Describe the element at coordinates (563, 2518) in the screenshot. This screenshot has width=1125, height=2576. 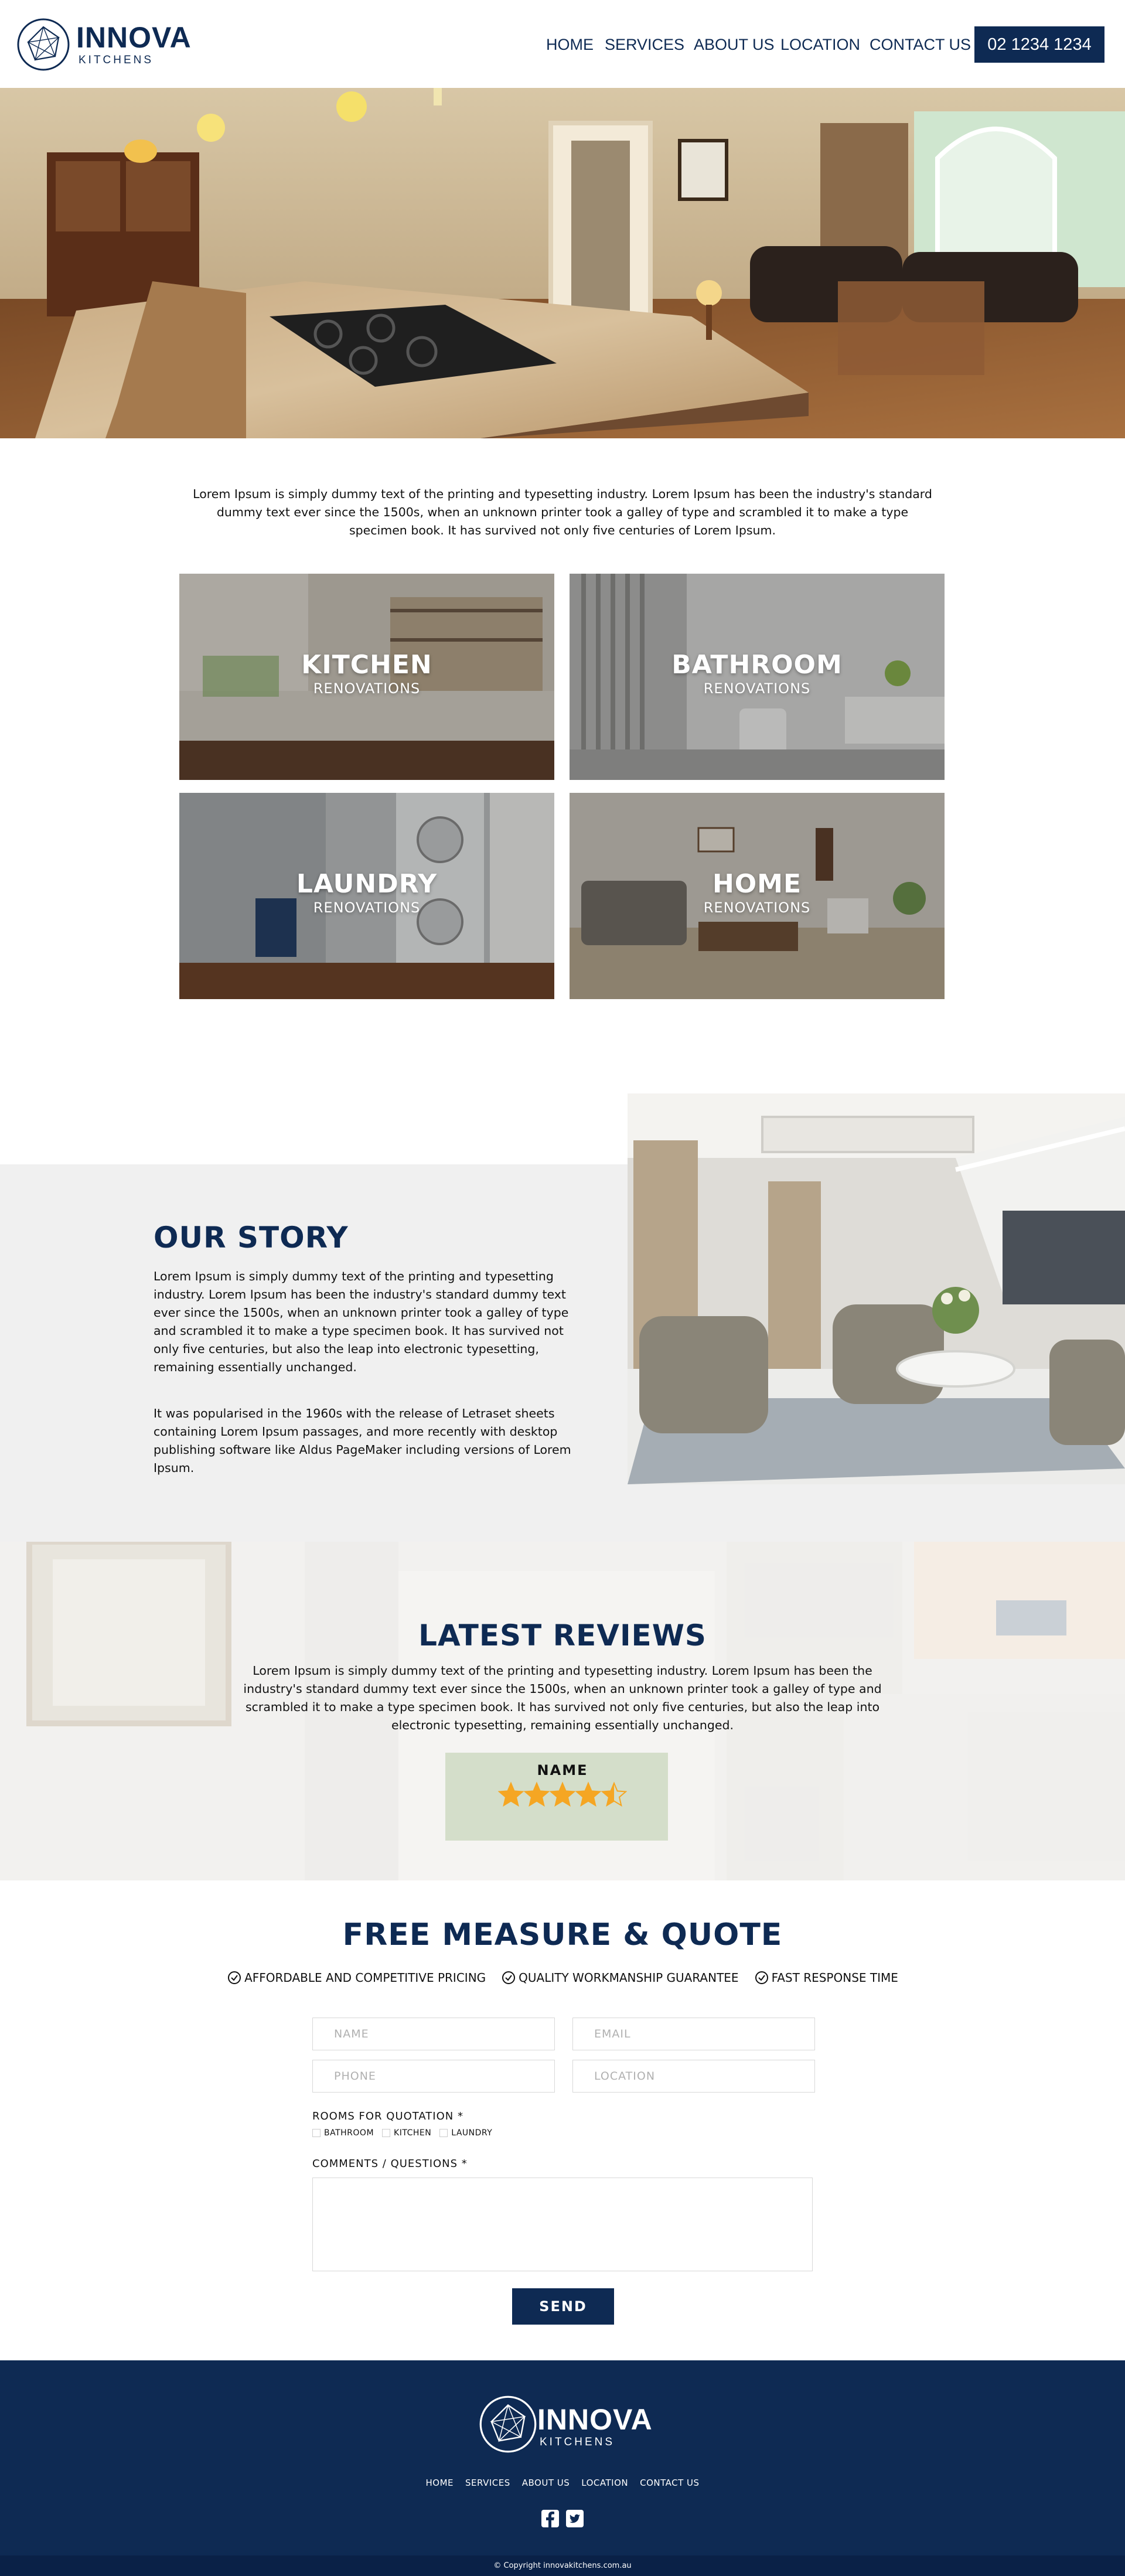
I see `social-links` at that location.